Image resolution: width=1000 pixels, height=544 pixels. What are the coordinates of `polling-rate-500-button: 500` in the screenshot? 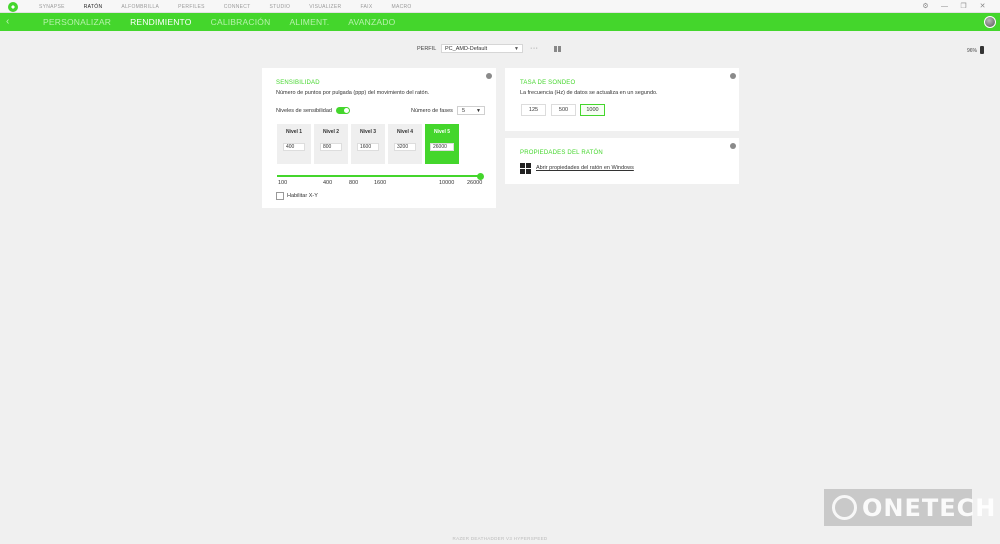 It's located at (563, 110).